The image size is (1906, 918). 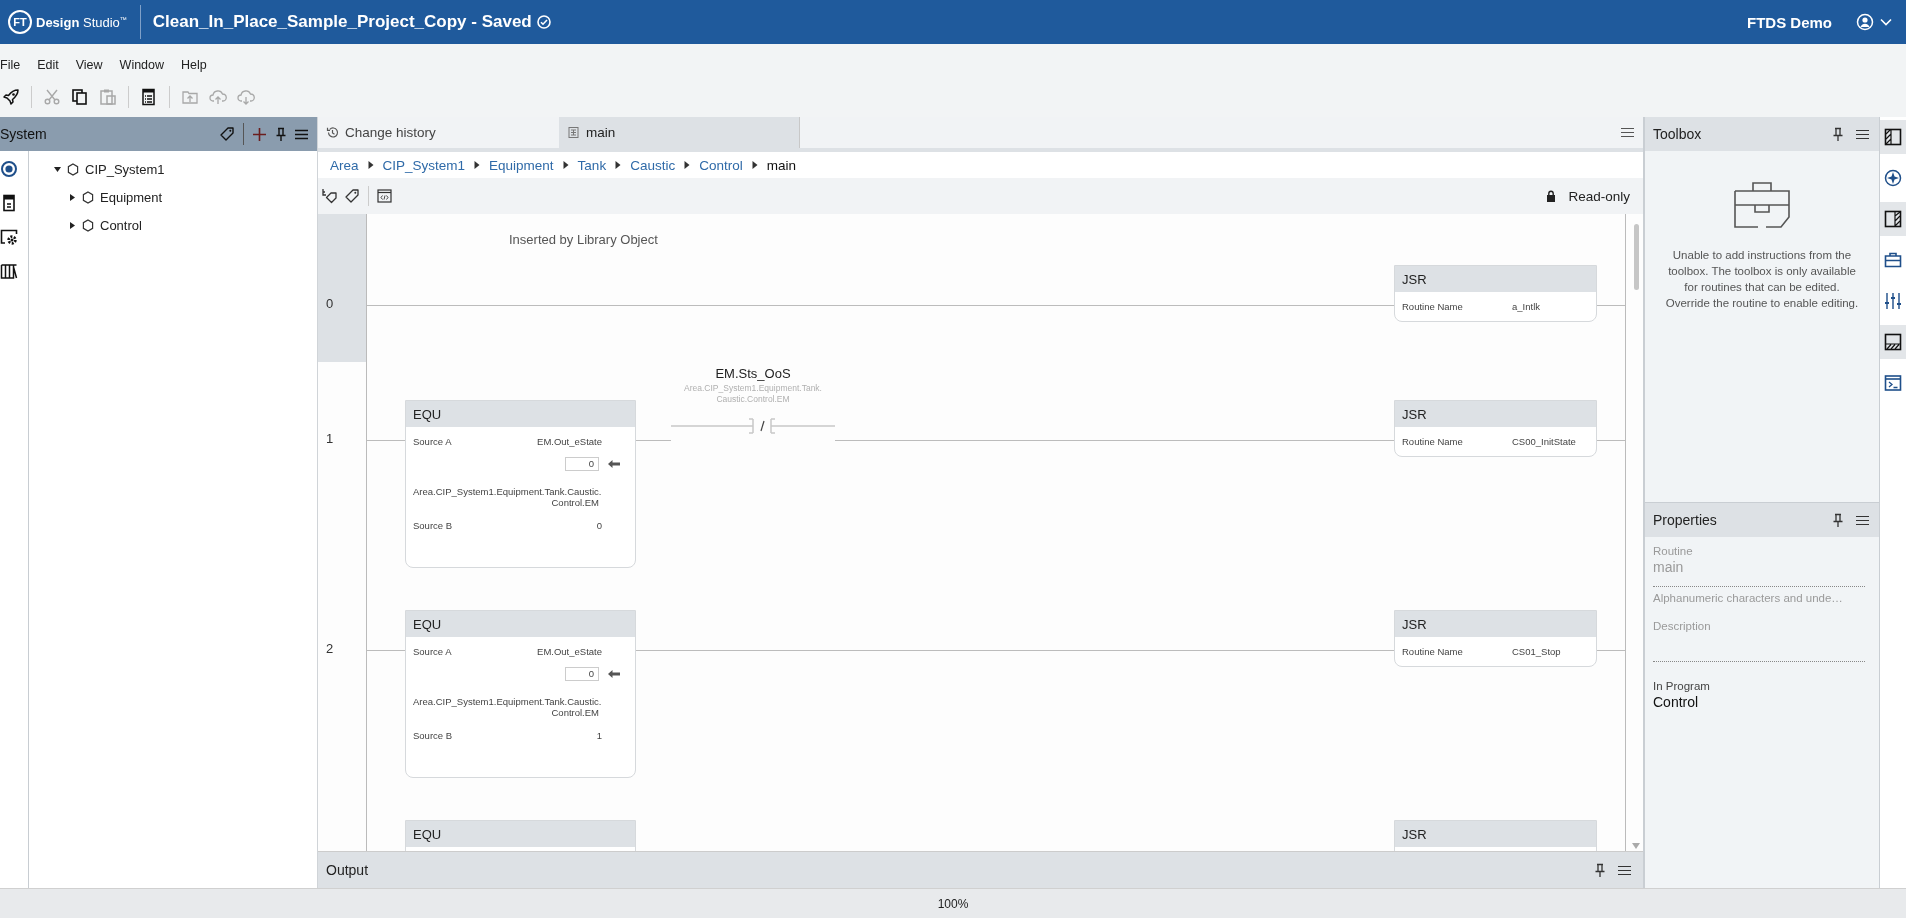 What do you see at coordinates (347, 870) in the screenshot?
I see `panel-title: Output` at bounding box center [347, 870].